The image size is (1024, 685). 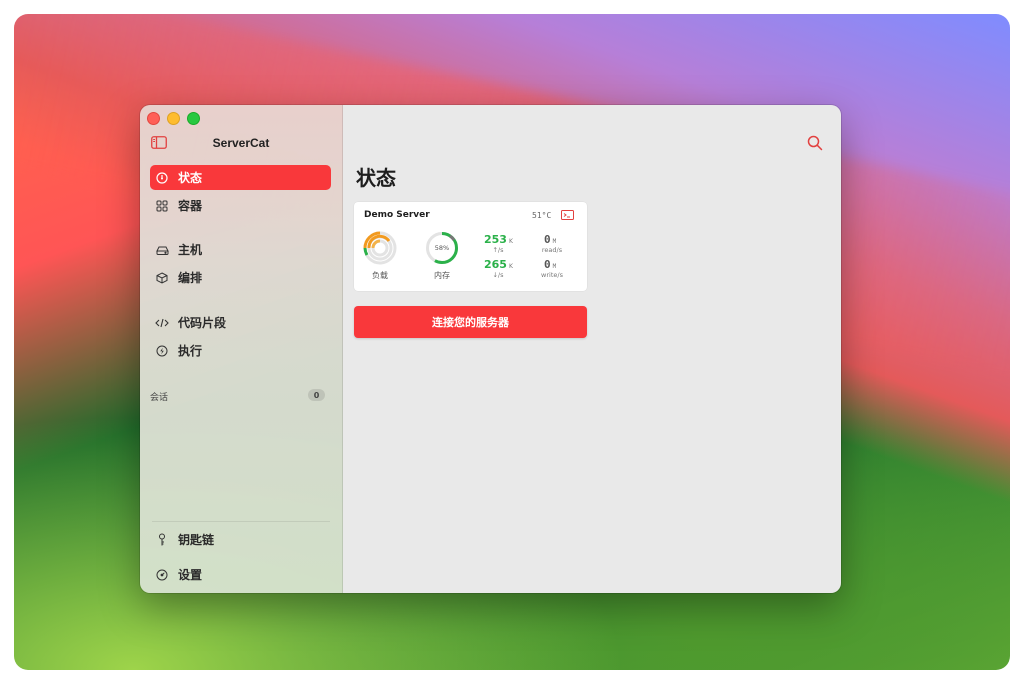 What do you see at coordinates (153, 118) in the screenshot?
I see `close-window-button` at bounding box center [153, 118].